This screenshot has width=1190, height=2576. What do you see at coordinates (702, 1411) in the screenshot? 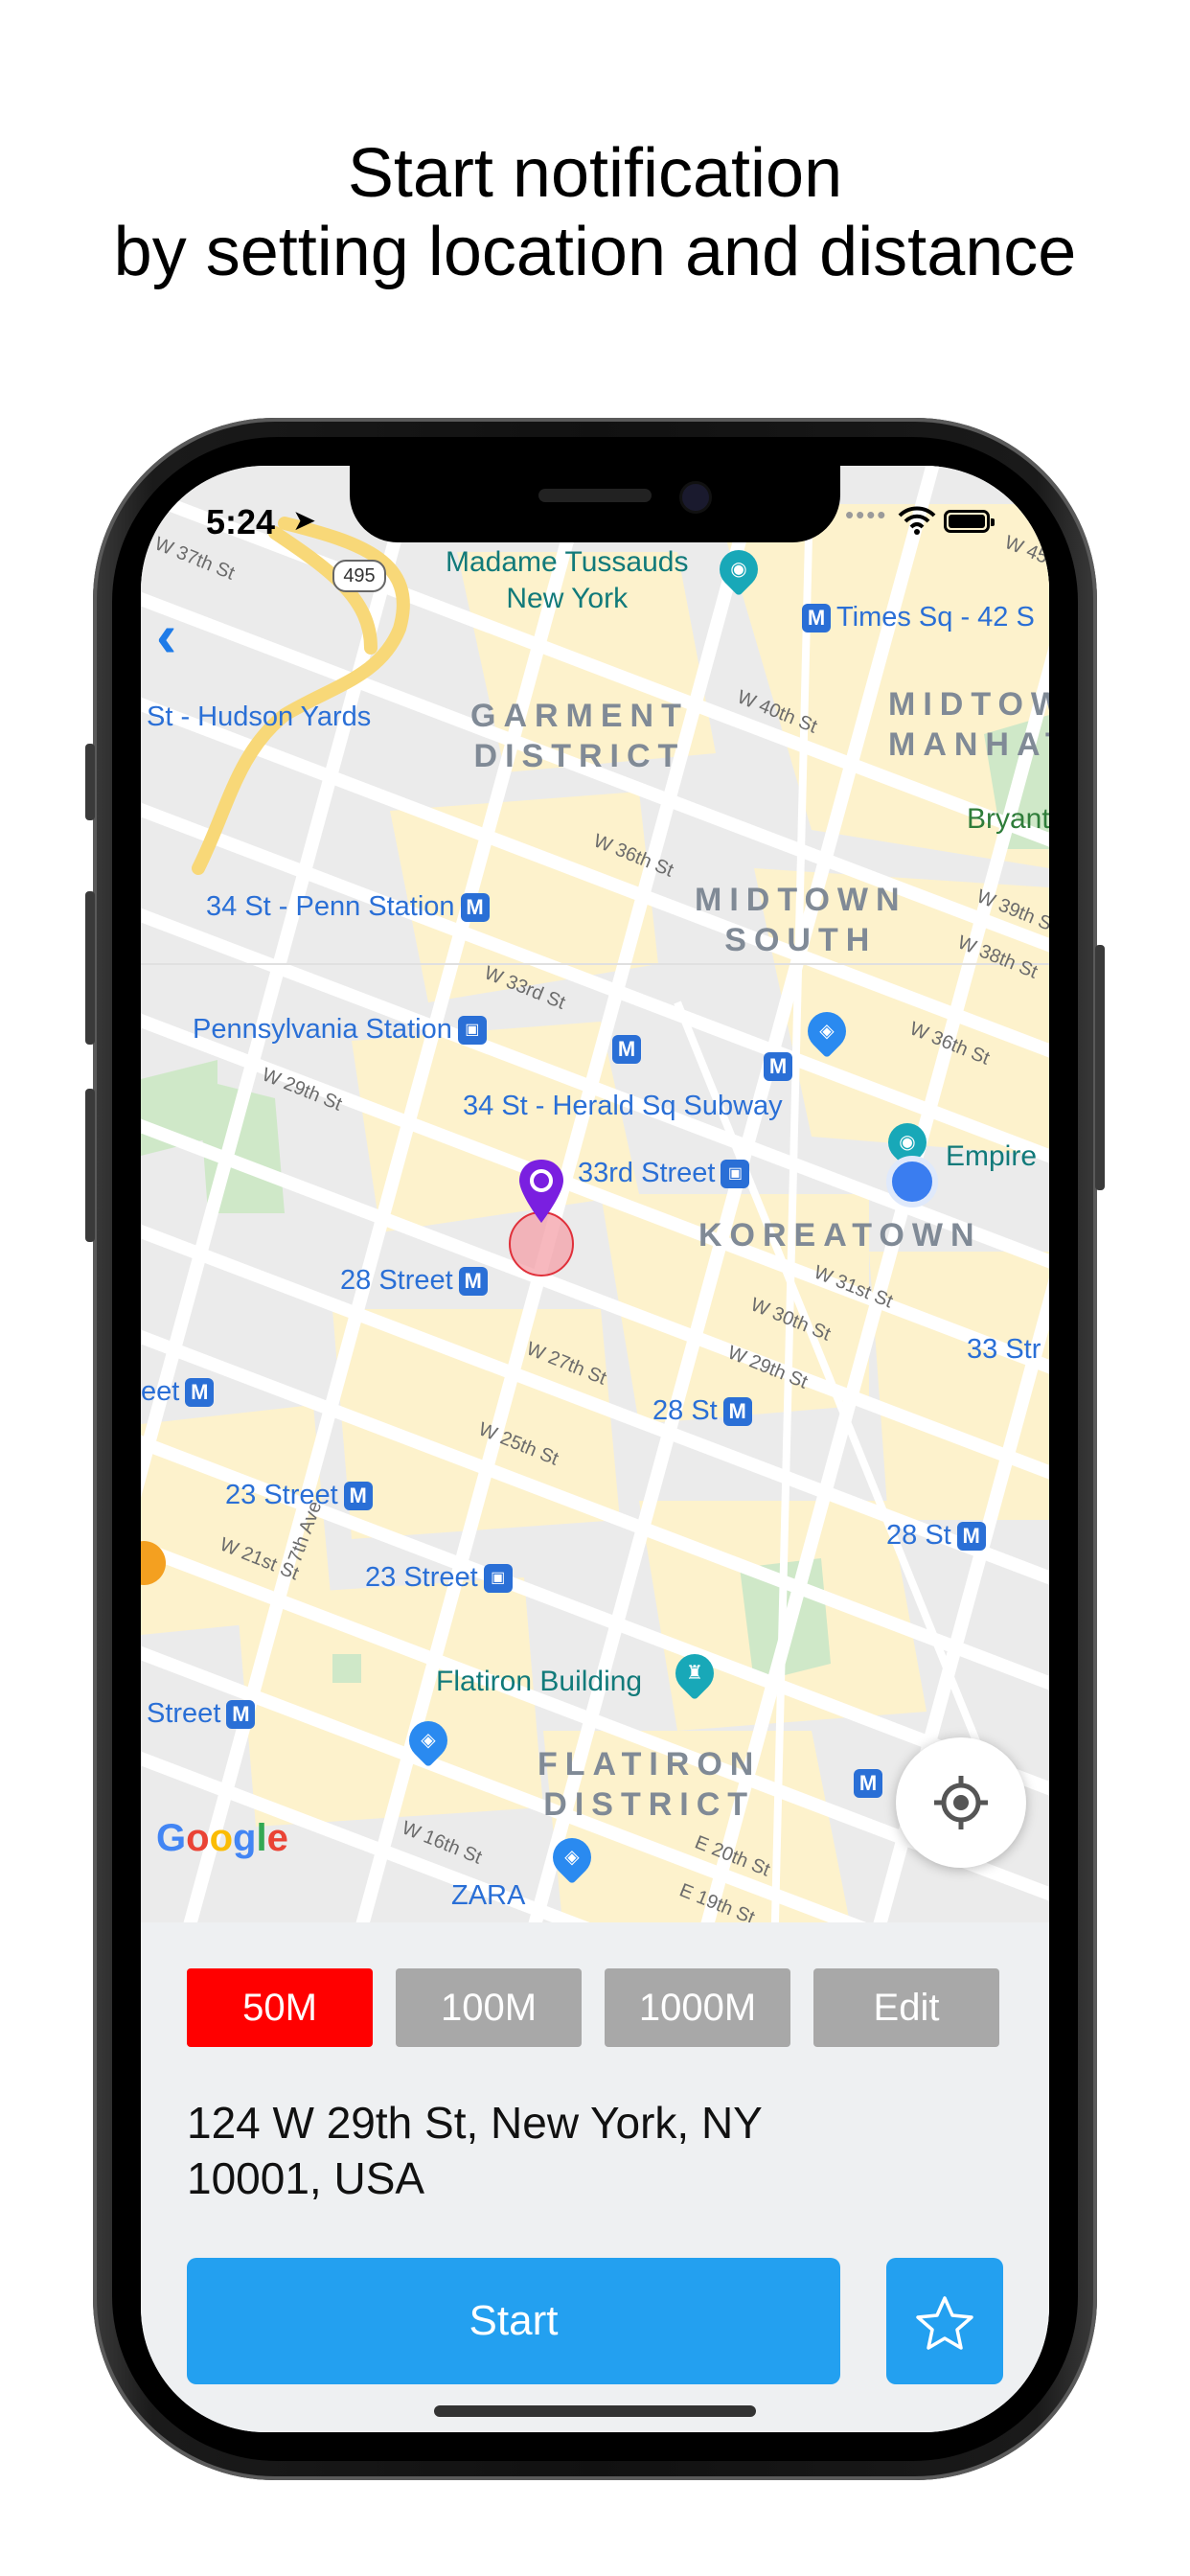
I see `map-label-28-st-center: 28 St M` at bounding box center [702, 1411].